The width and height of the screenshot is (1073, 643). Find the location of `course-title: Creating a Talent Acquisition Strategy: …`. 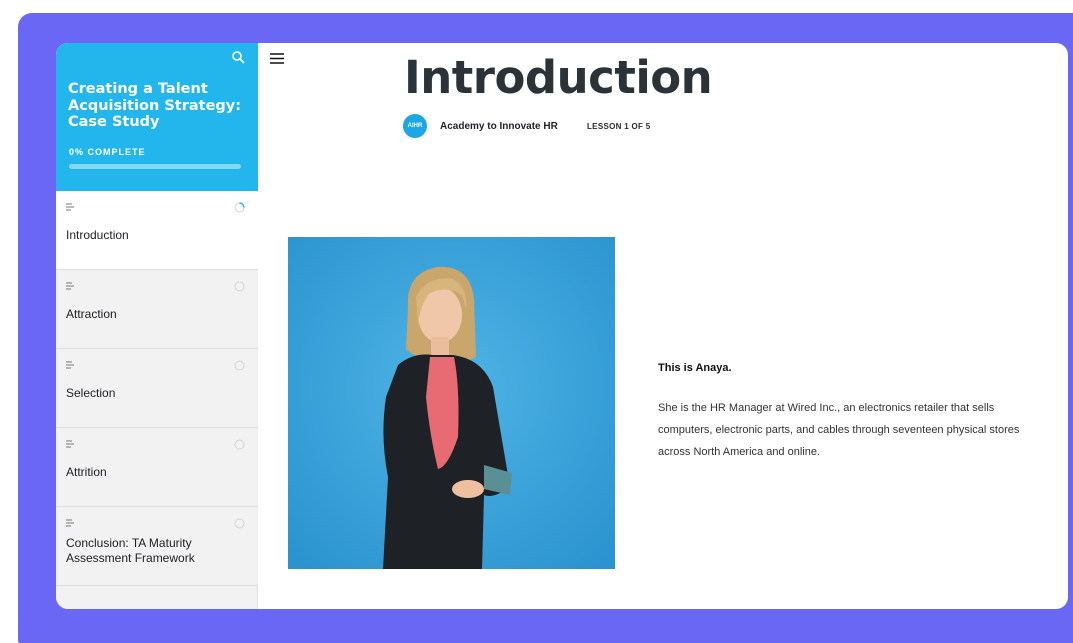

course-title: Creating a Talent Acquisition Strategy: … is located at coordinates (155, 105).